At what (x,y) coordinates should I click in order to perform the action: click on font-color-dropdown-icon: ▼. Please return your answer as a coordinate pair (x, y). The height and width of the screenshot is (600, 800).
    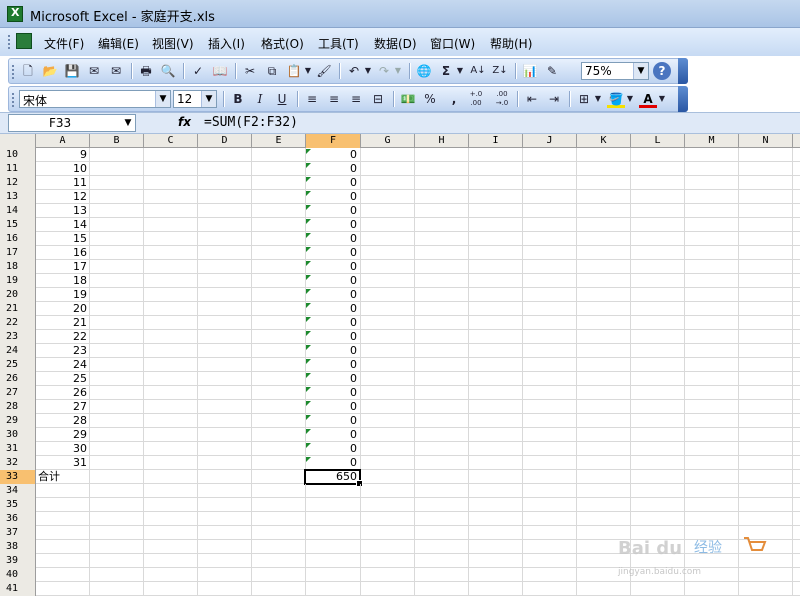
    Looking at the image, I should click on (662, 99).